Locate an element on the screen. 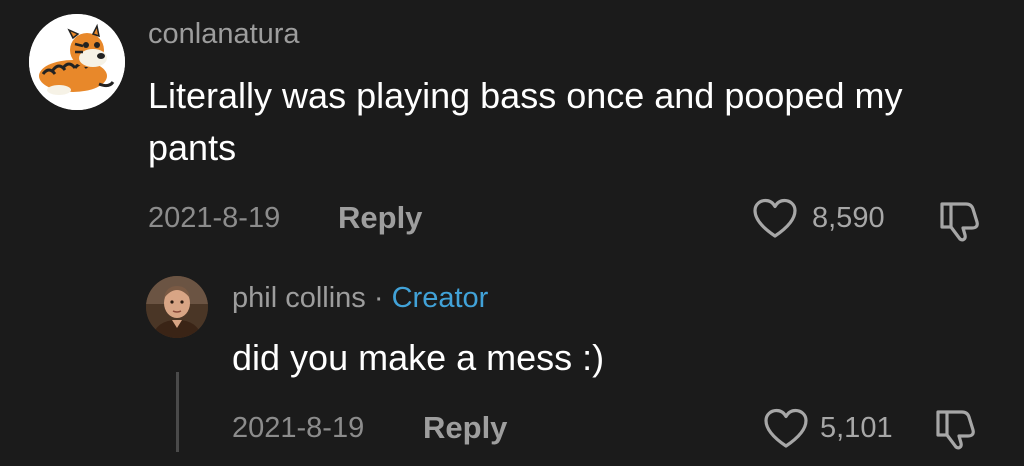  thread-line is located at coordinates (177, 412).